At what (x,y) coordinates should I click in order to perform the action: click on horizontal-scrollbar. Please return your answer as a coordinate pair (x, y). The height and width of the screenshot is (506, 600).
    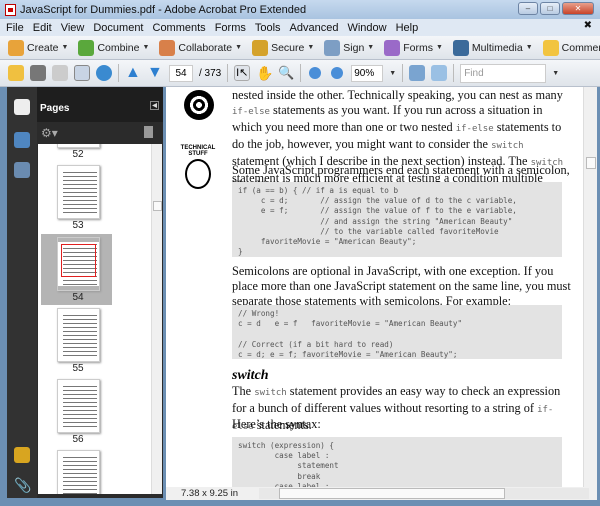
    Looking at the image, I should click on (424, 493).